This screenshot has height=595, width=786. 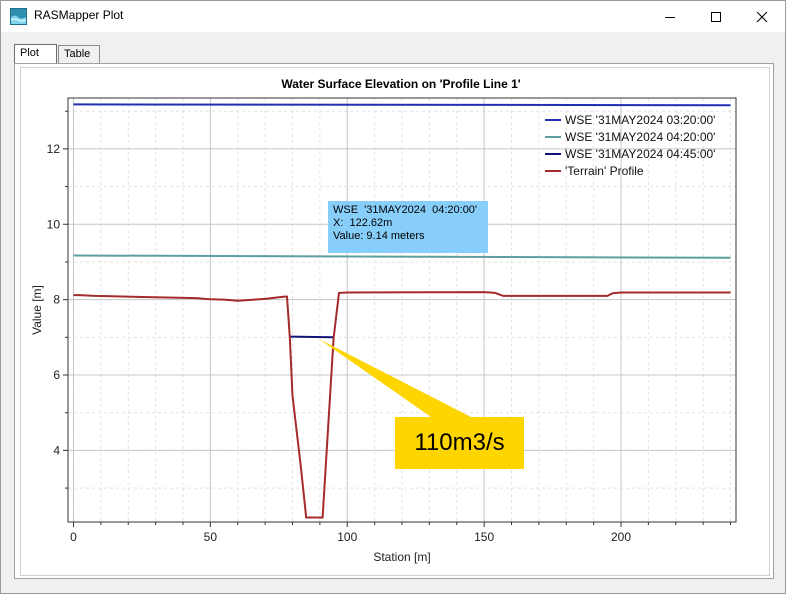 I want to click on y-tick-label: 12, so click(x=54, y=149).